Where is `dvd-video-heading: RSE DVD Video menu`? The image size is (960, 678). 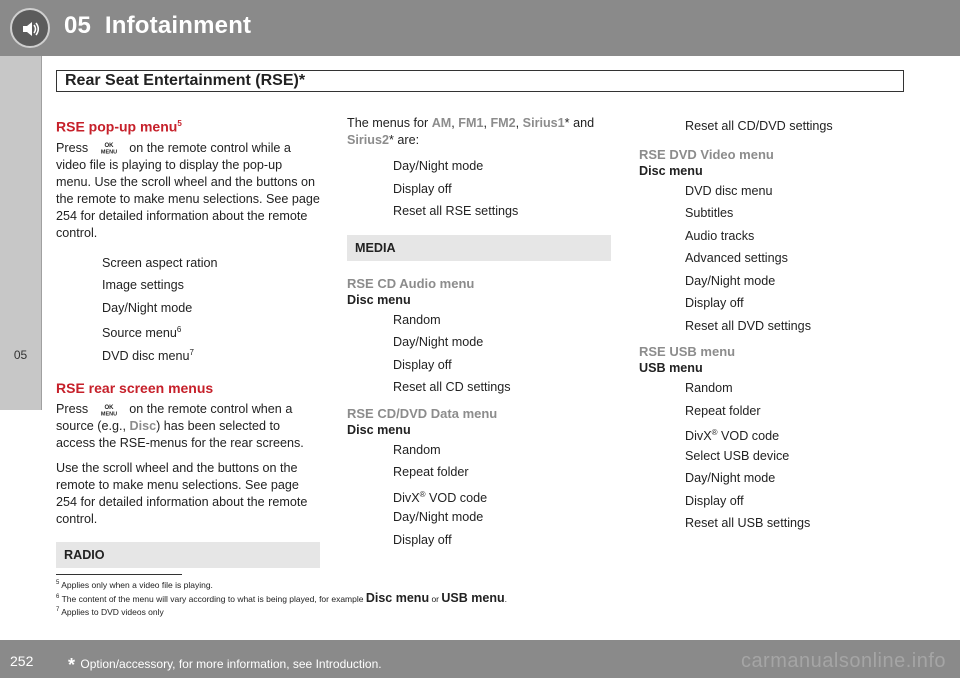
dvd-video-heading: RSE DVD Video menu is located at coordinates (706, 154).